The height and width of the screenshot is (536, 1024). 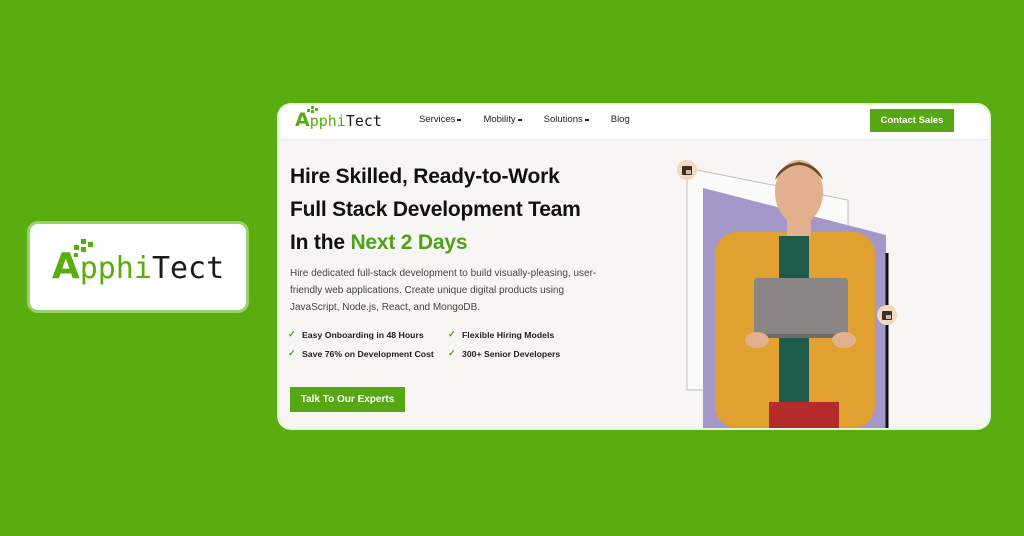 I want to click on feature-label: Easy Onboarding in 48 Hours, so click(x=363, y=334).